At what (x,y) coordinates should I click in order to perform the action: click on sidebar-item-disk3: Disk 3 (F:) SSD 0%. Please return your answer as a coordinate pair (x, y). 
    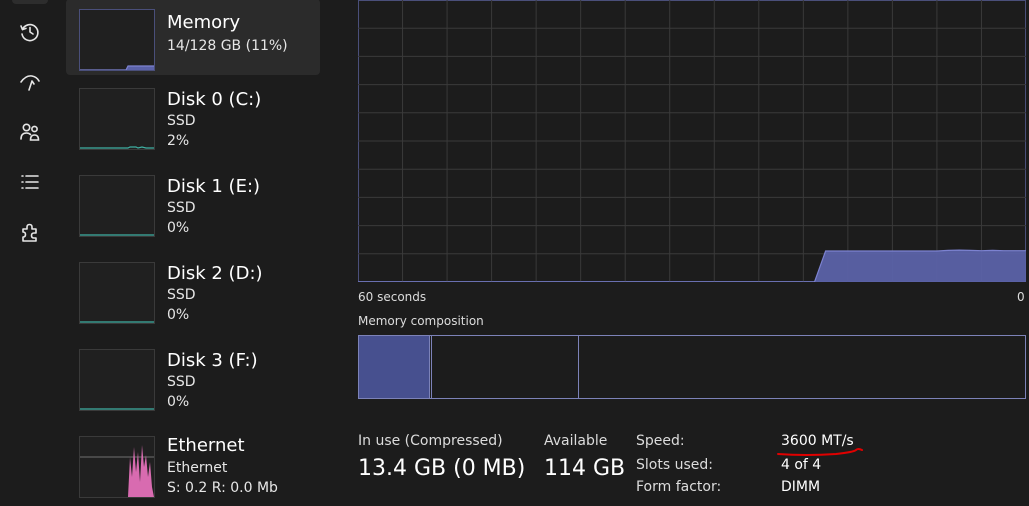
    Looking at the image, I should click on (193, 381).